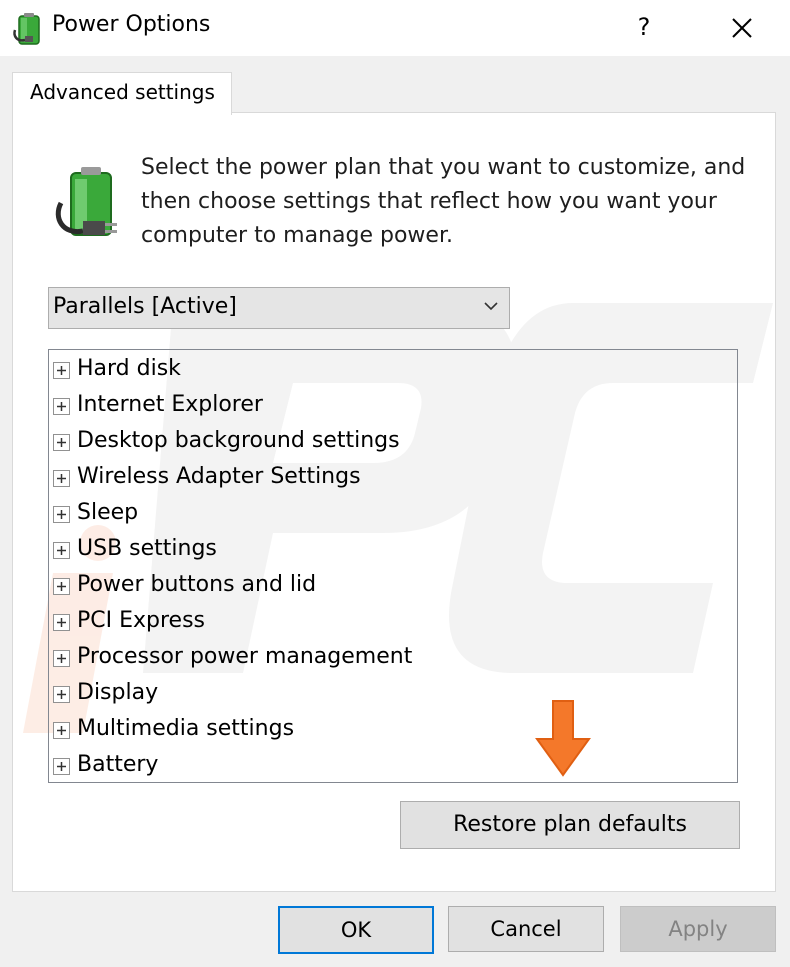 The image size is (790, 967). I want to click on title-bar: Power Options ?, so click(395, 28).